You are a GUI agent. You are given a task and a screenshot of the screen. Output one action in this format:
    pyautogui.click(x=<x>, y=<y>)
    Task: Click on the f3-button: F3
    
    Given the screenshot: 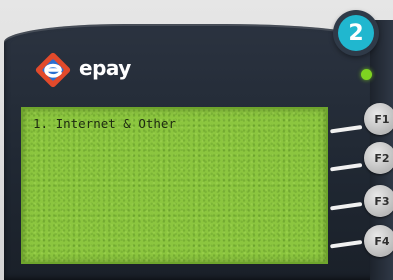 What is the action you would take?
    pyautogui.click(x=378, y=201)
    